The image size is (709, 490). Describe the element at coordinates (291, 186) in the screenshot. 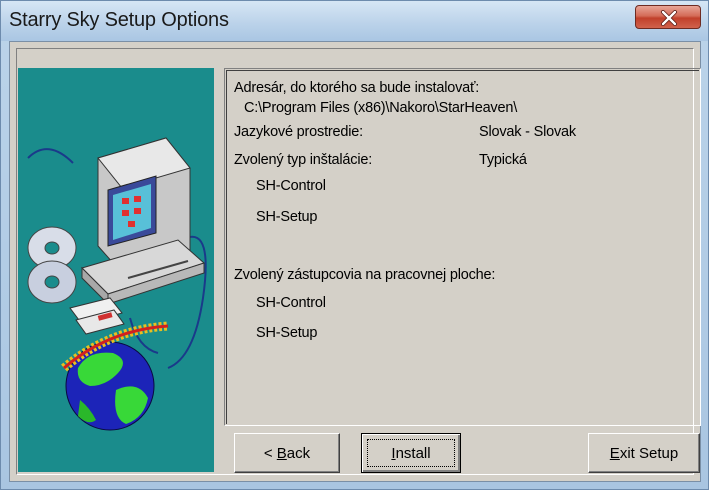

I see `component-item: SH-Control` at that location.